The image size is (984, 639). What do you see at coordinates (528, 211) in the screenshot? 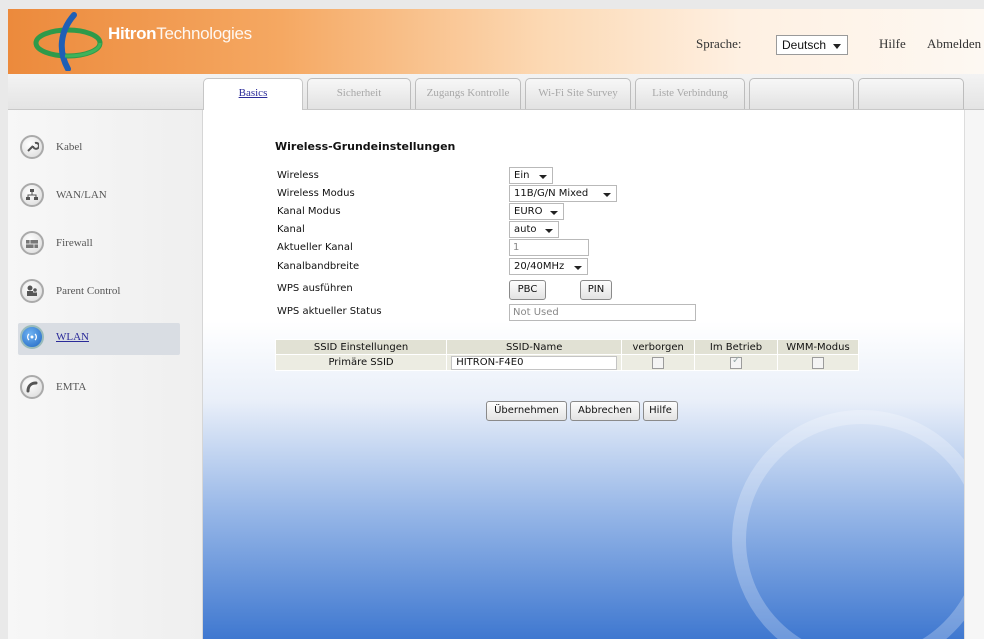
I see `channel-mode-value: EURO` at bounding box center [528, 211].